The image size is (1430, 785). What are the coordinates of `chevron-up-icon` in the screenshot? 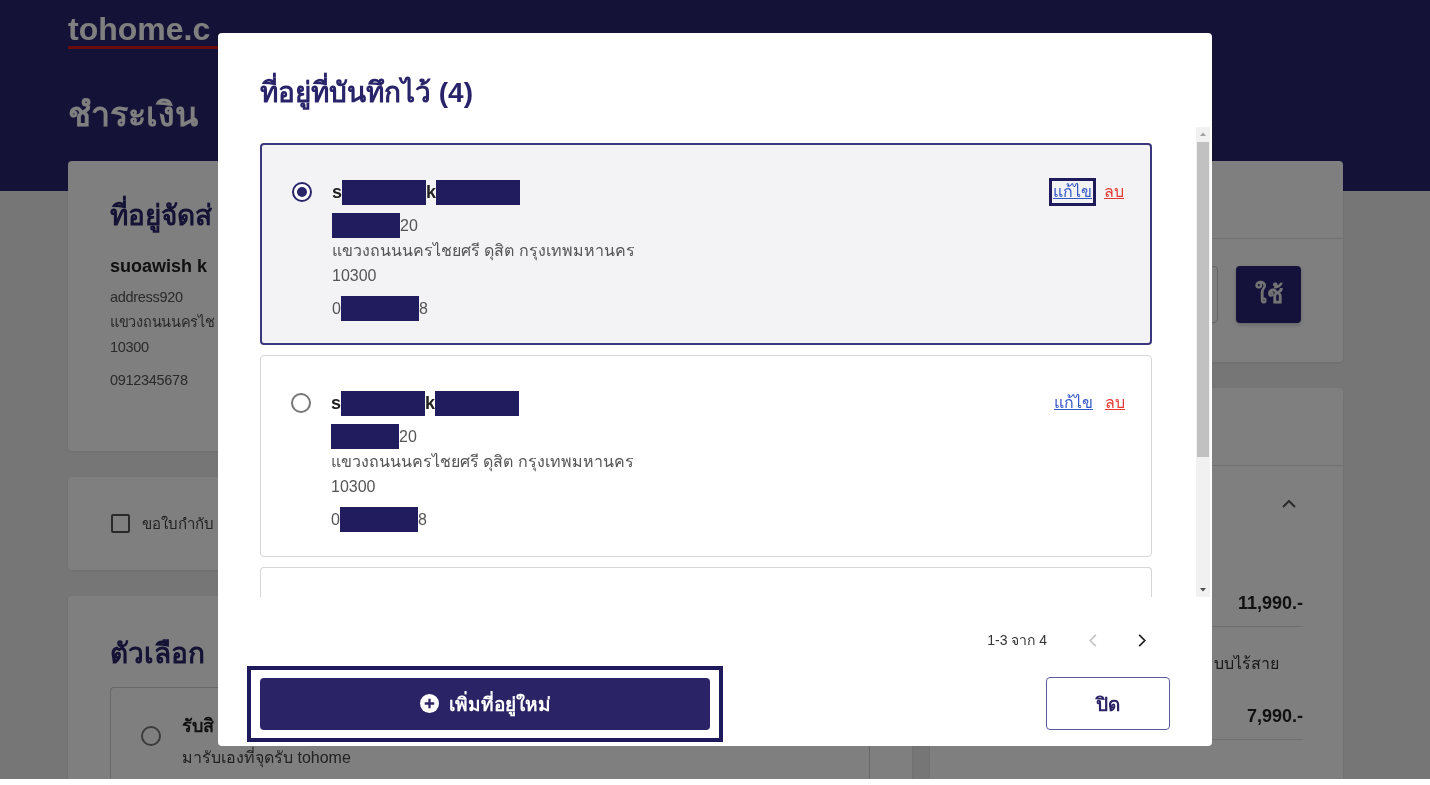 It's located at (1289, 504).